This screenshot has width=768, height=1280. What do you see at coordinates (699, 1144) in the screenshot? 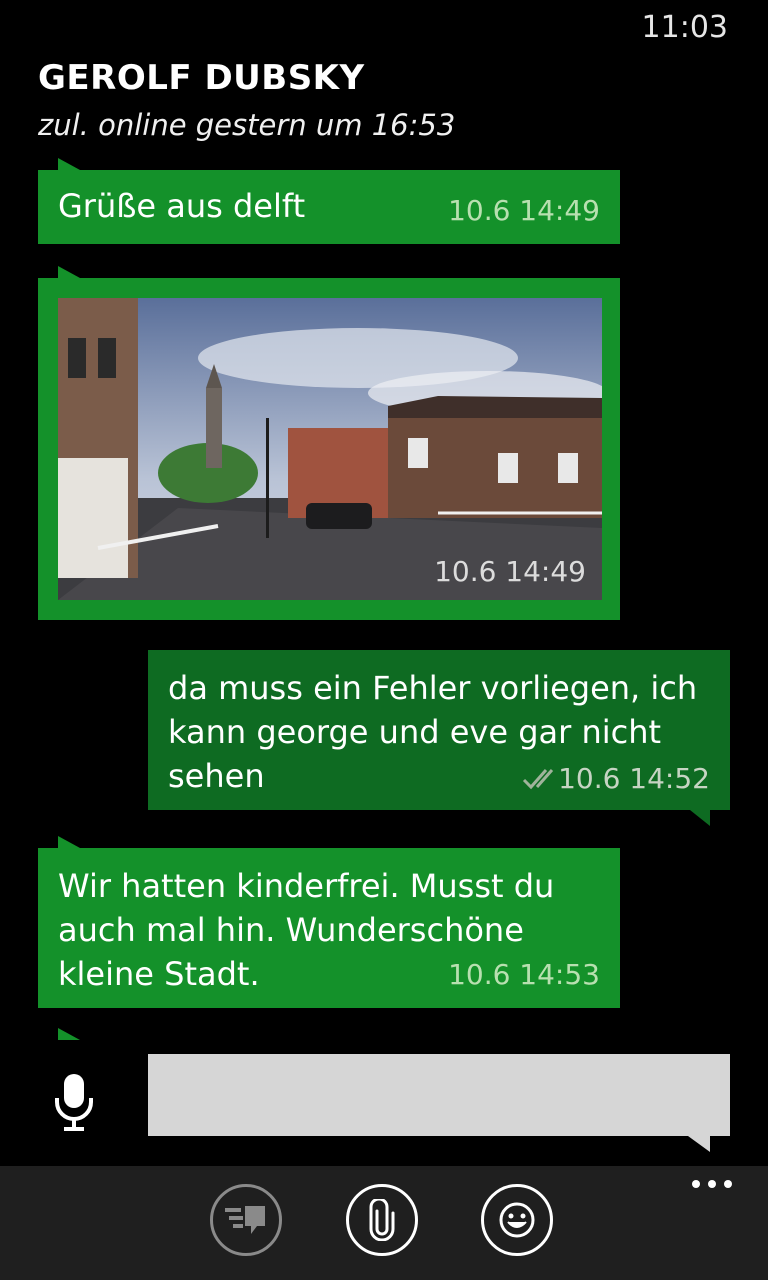
I see `input-tail` at bounding box center [699, 1144].